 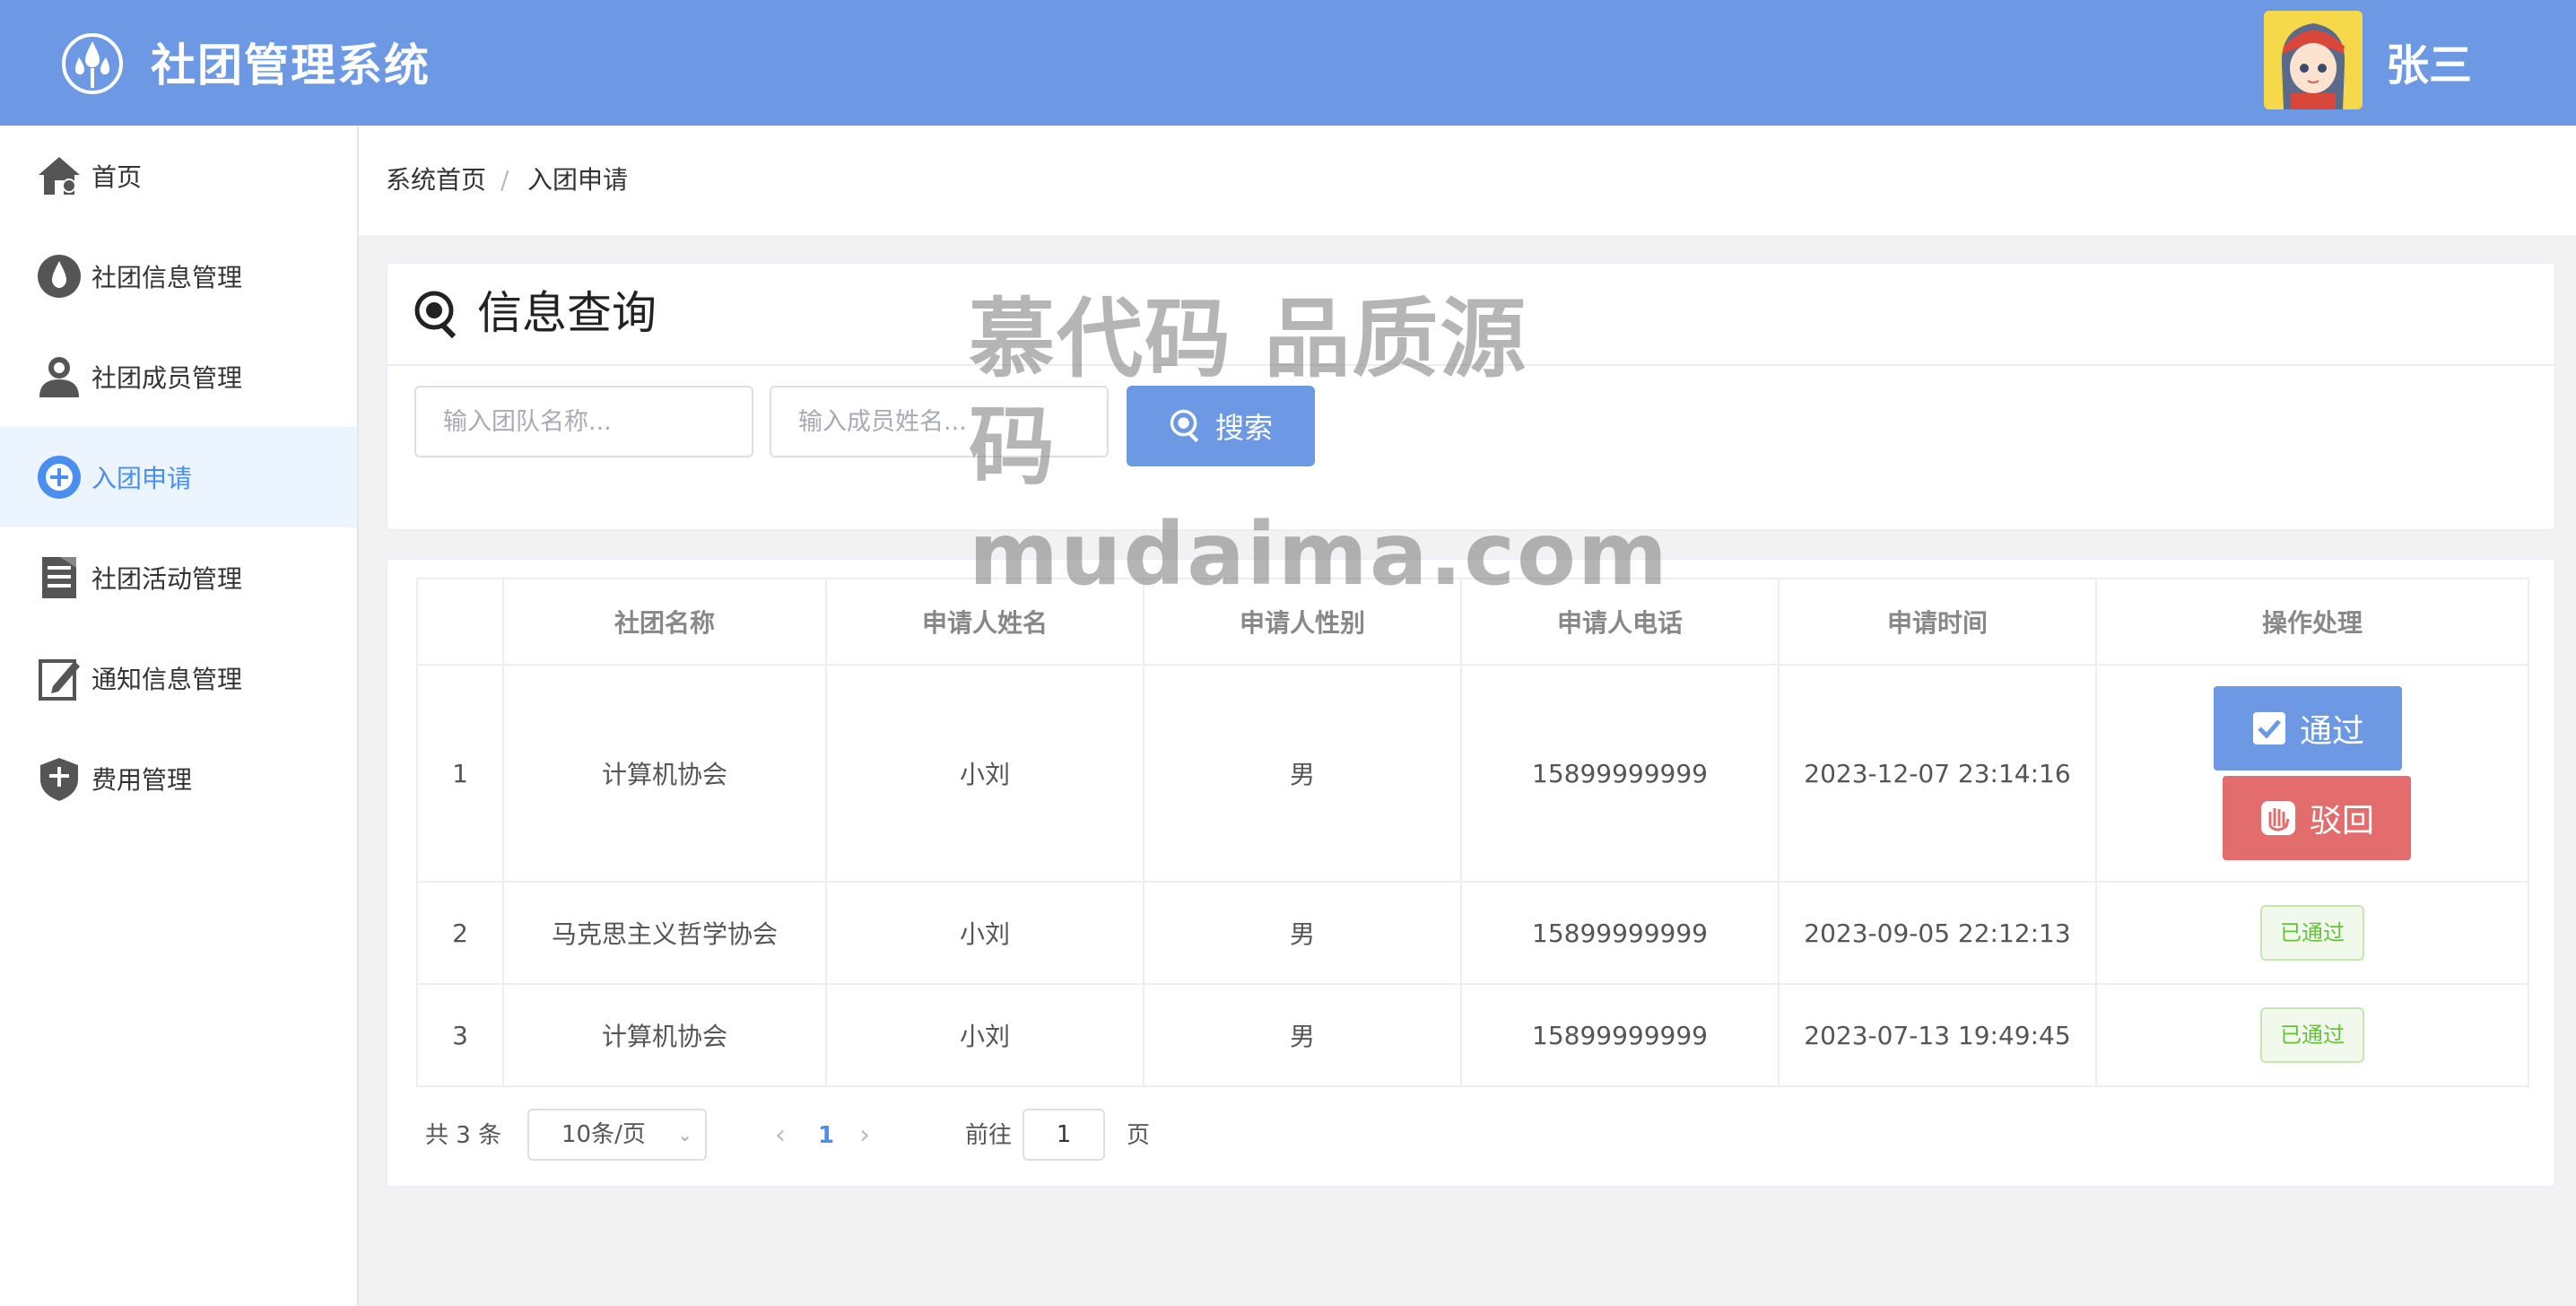 What do you see at coordinates (167, 278) in the screenshot?
I see `sidebar-item-label: 社团信息管理` at bounding box center [167, 278].